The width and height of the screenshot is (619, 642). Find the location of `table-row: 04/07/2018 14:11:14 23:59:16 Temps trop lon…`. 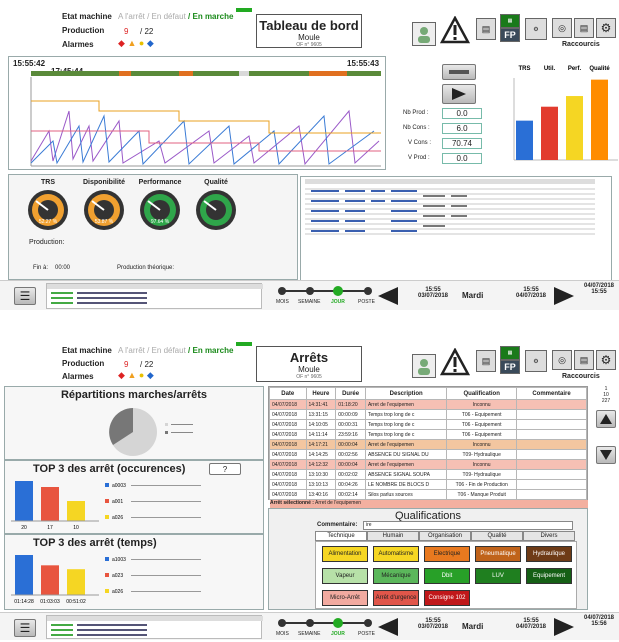

table-row: 04/07/2018 14:11:14 23:59:16 Temps trop lon… is located at coordinates (428, 434).